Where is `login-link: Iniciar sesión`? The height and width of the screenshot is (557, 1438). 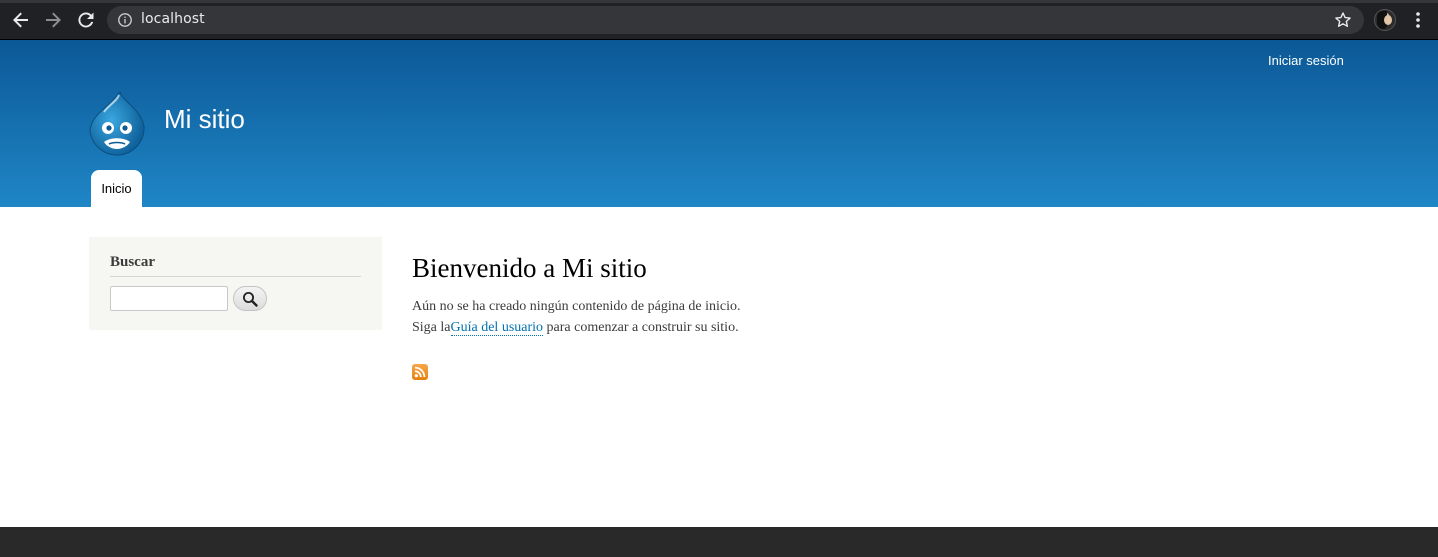 login-link: Iniciar sesión is located at coordinates (1306, 60).